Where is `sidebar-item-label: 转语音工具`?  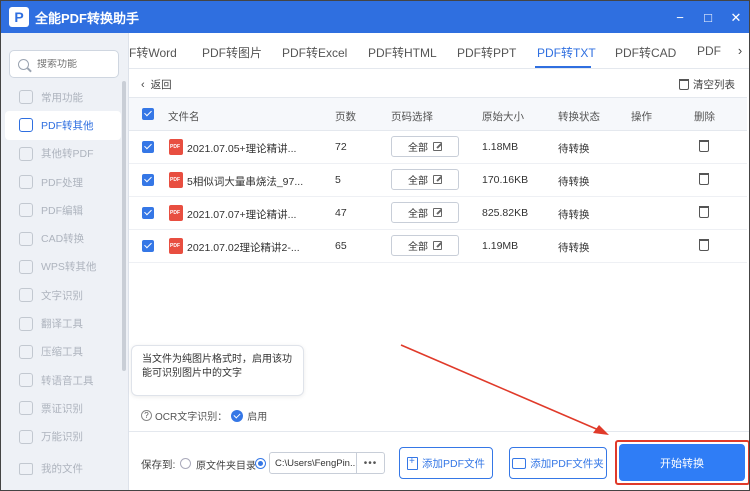 sidebar-item-label: 转语音工具 is located at coordinates (67, 380).